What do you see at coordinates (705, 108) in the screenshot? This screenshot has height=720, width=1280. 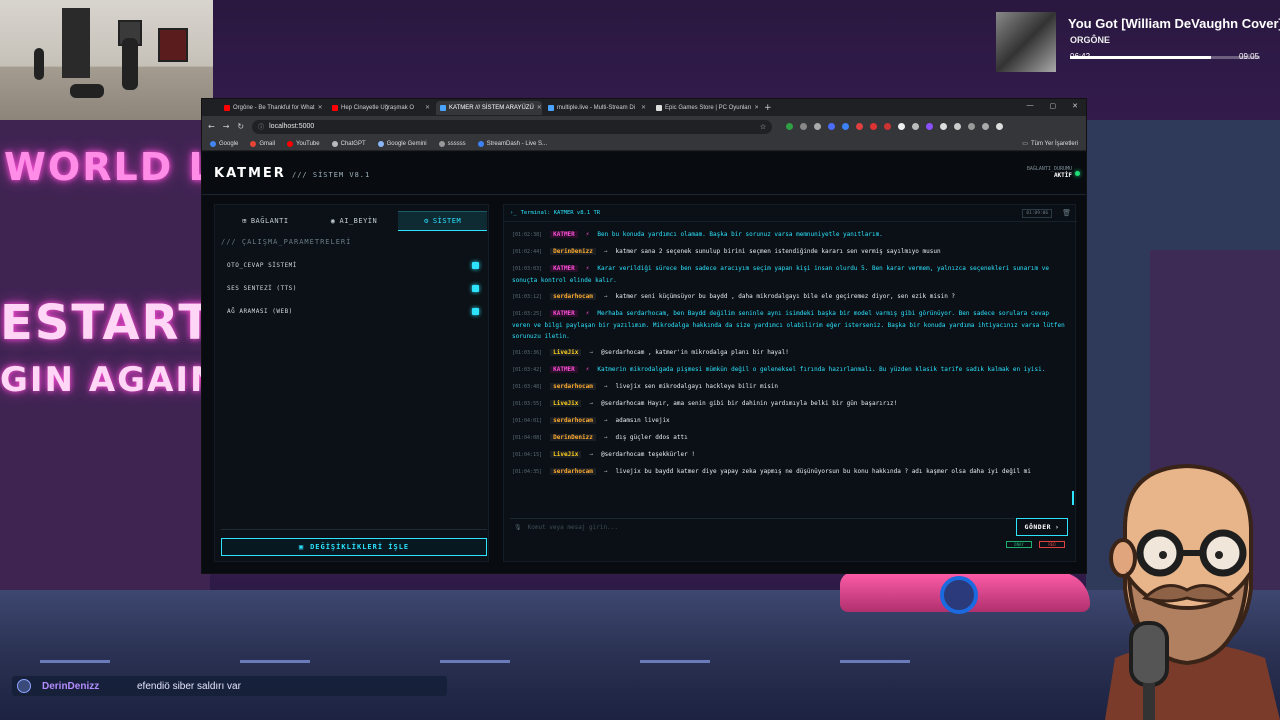 I see `browser-tab: Epic Games Store | PC Oyunları ✕` at bounding box center [705, 108].